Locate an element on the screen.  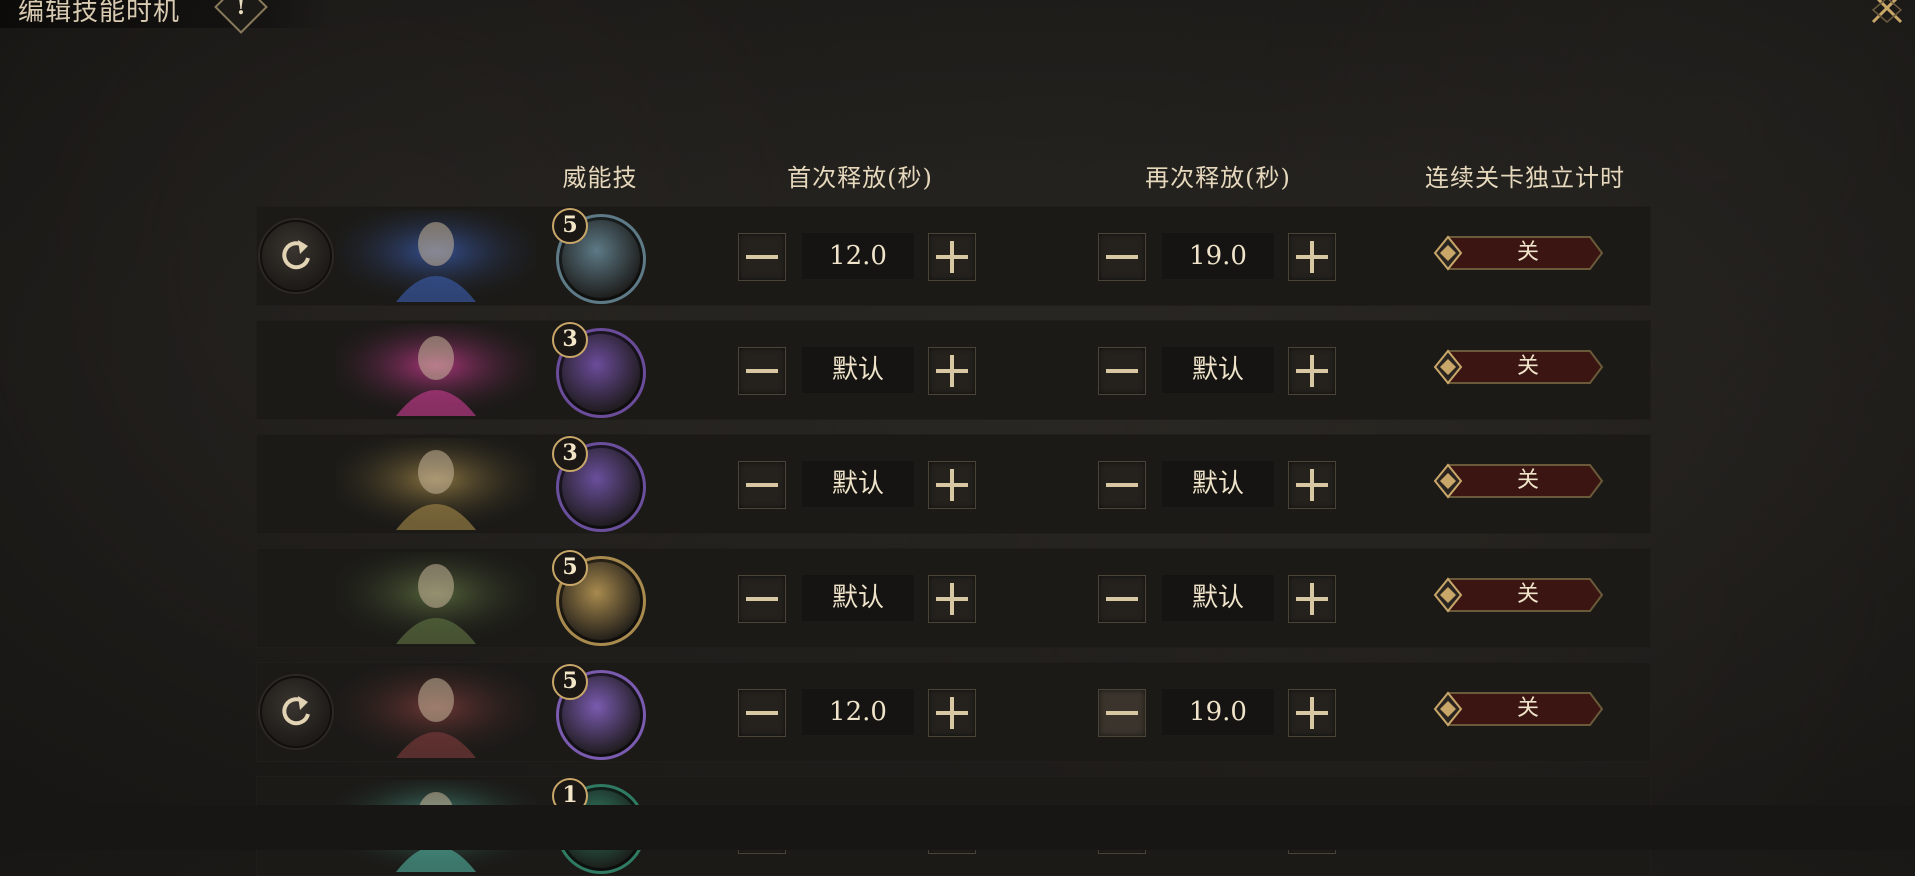
table-row: 5 默认 默认 关 is located at coordinates (953, 598).